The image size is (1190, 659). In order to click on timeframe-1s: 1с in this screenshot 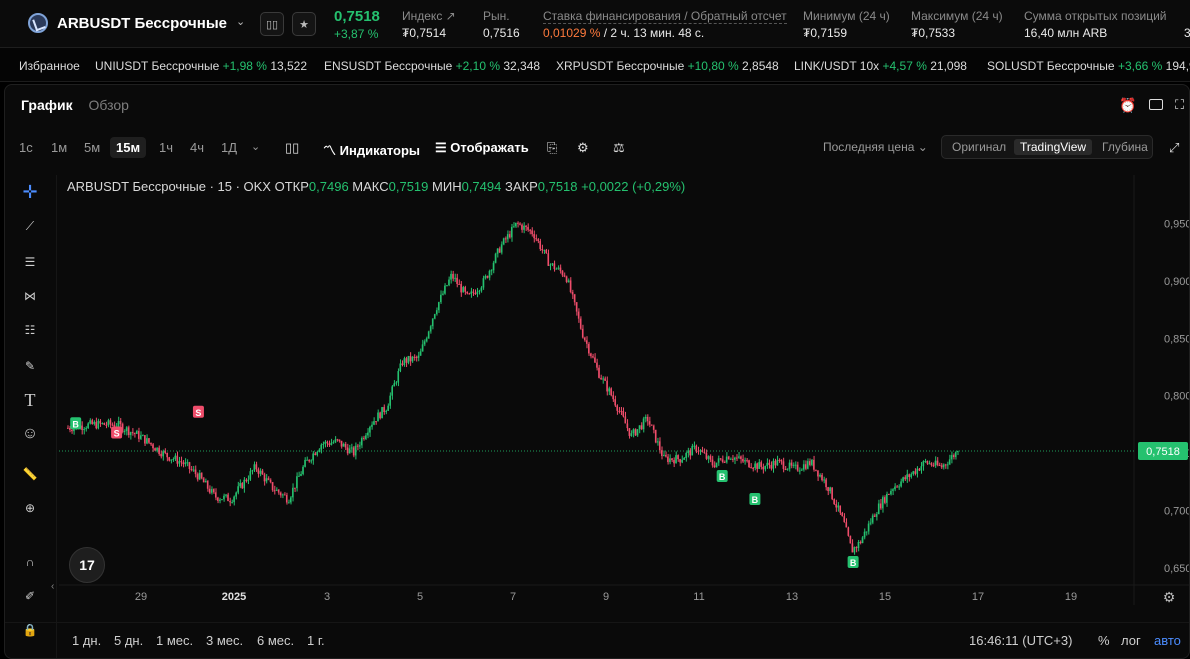, I will do `click(26, 147)`.